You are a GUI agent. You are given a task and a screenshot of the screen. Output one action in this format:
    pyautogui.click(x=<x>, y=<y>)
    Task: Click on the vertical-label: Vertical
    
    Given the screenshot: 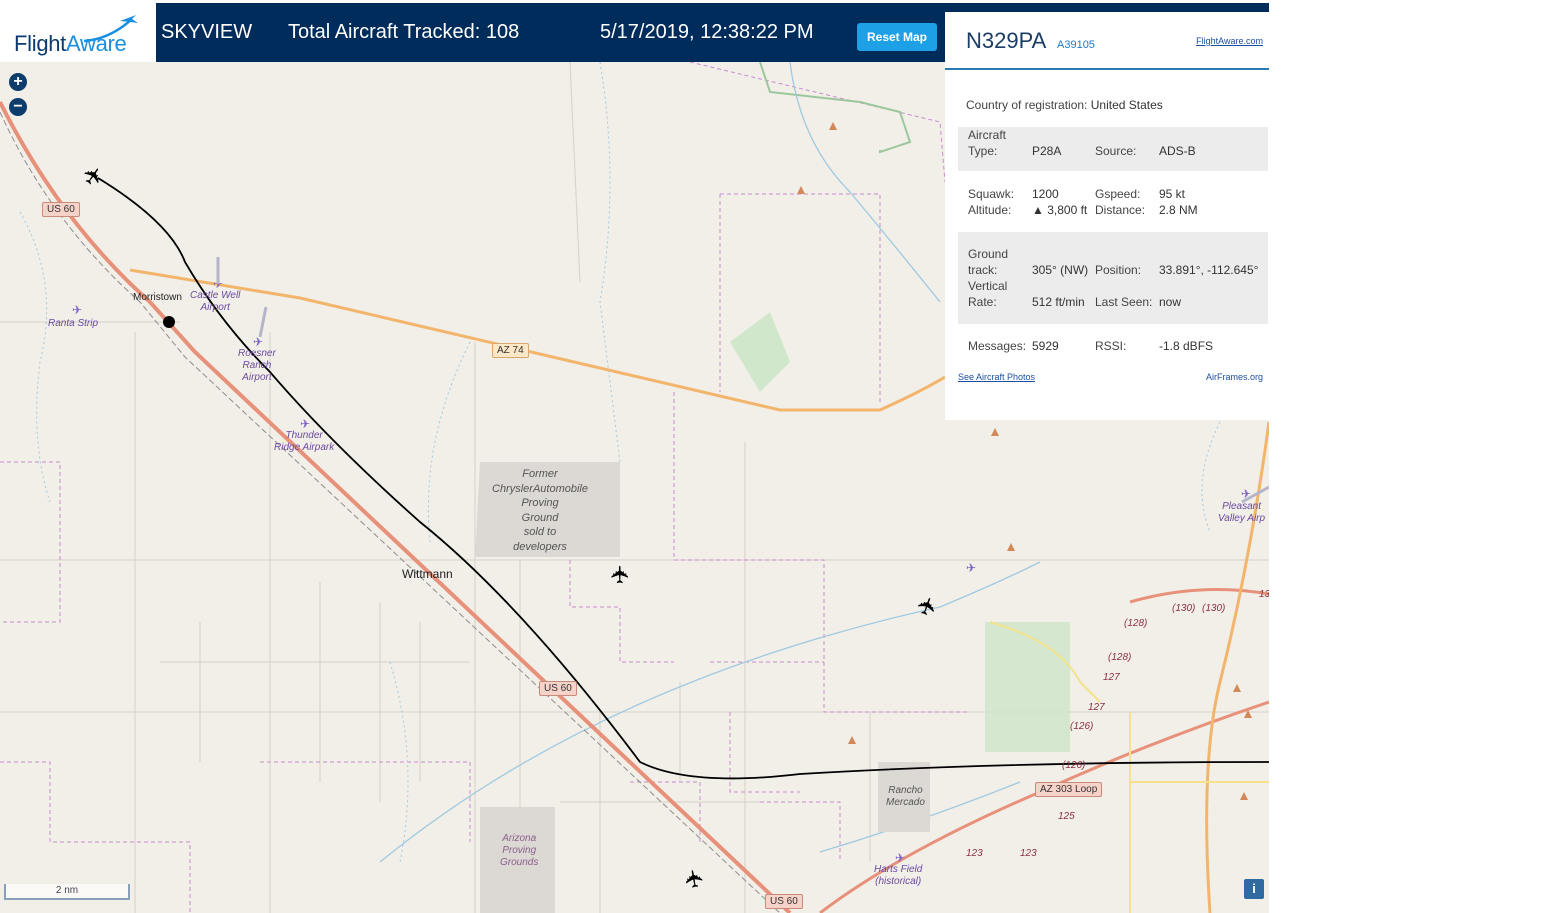 What is the action you would take?
    pyautogui.click(x=988, y=286)
    